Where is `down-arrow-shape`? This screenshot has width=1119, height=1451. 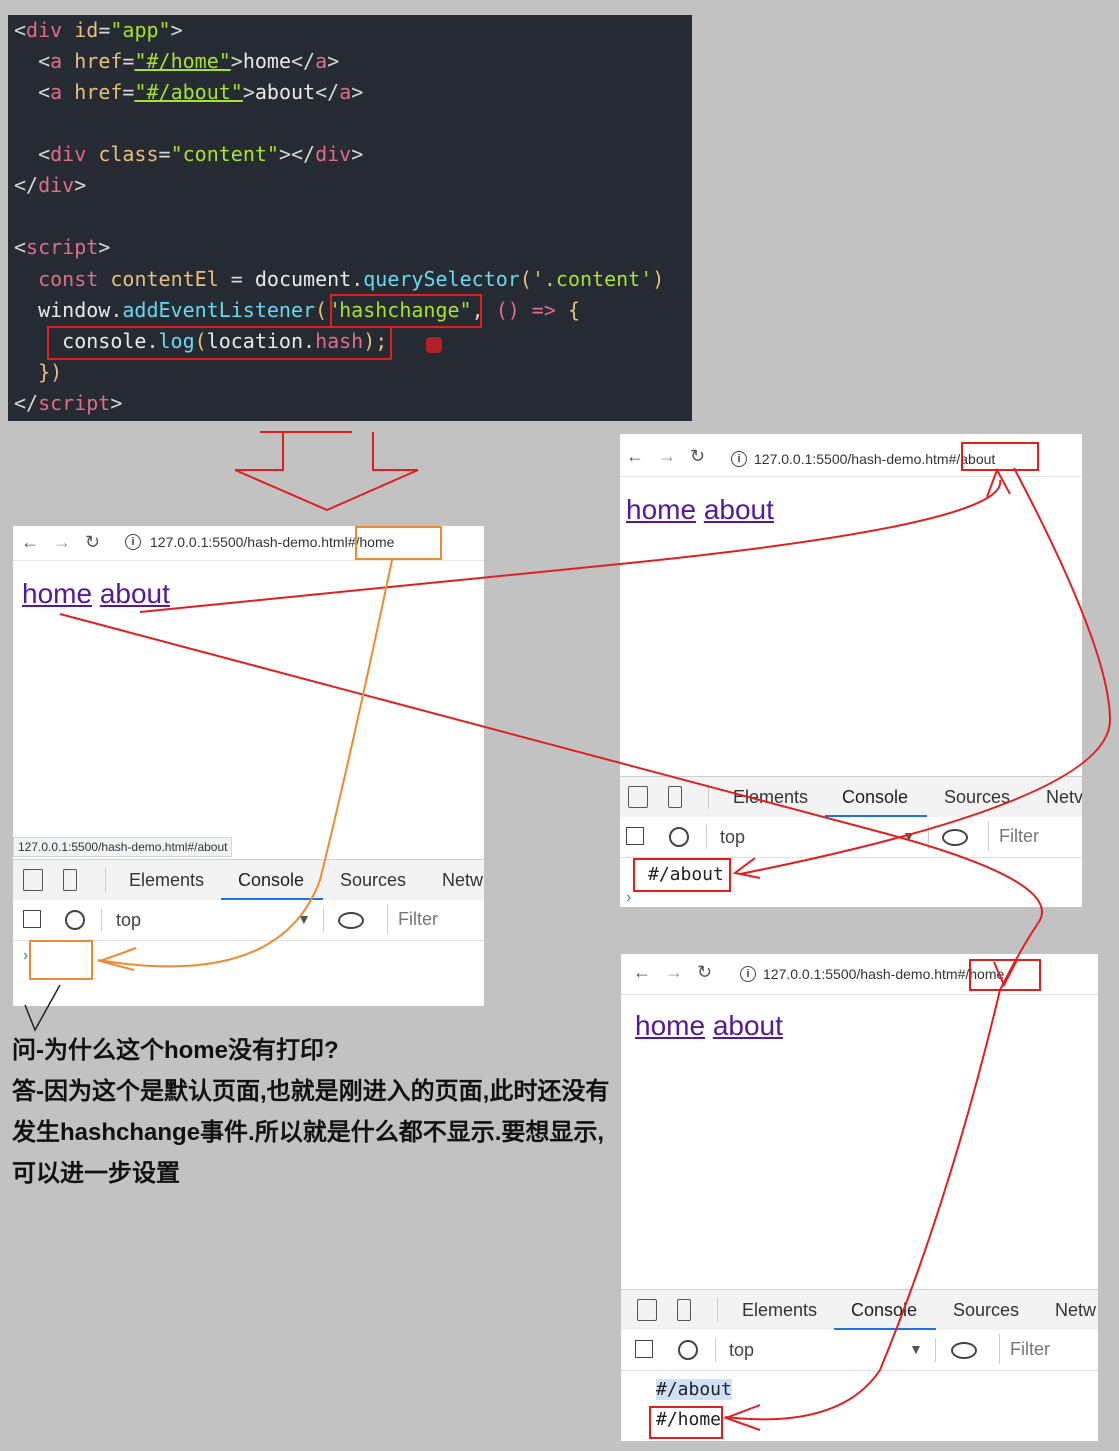 down-arrow-shape is located at coordinates (326, 472).